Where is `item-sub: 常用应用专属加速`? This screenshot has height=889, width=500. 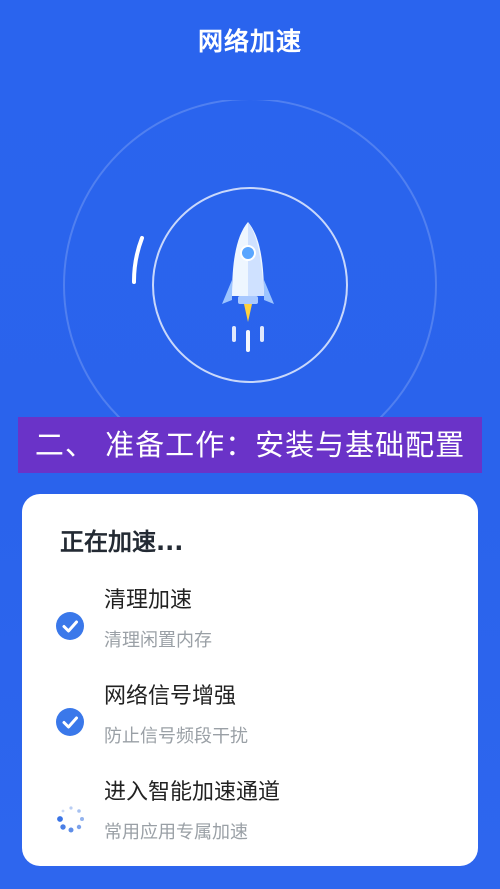 item-sub: 常用应用专属加速 is located at coordinates (176, 832).